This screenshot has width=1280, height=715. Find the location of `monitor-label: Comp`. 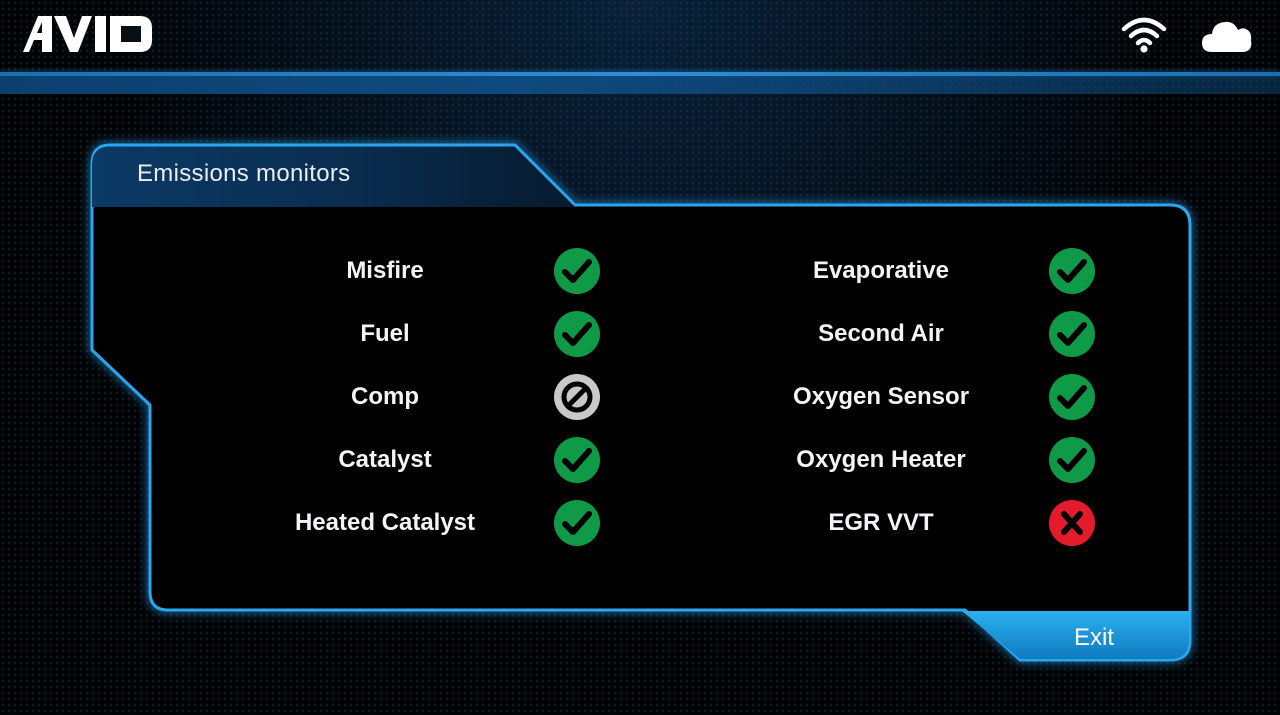

monitor-label: Comp is located at coordinates (385, 396).